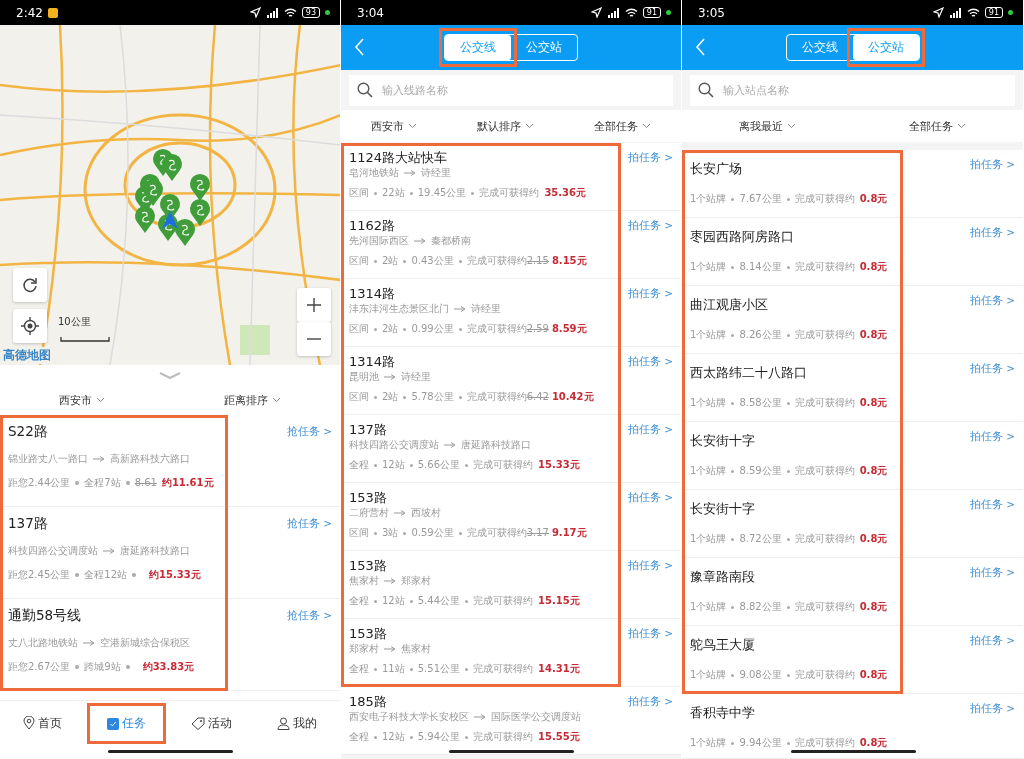 The image size is (1024, 759). I want to click on status-dot, so click(668, 12).